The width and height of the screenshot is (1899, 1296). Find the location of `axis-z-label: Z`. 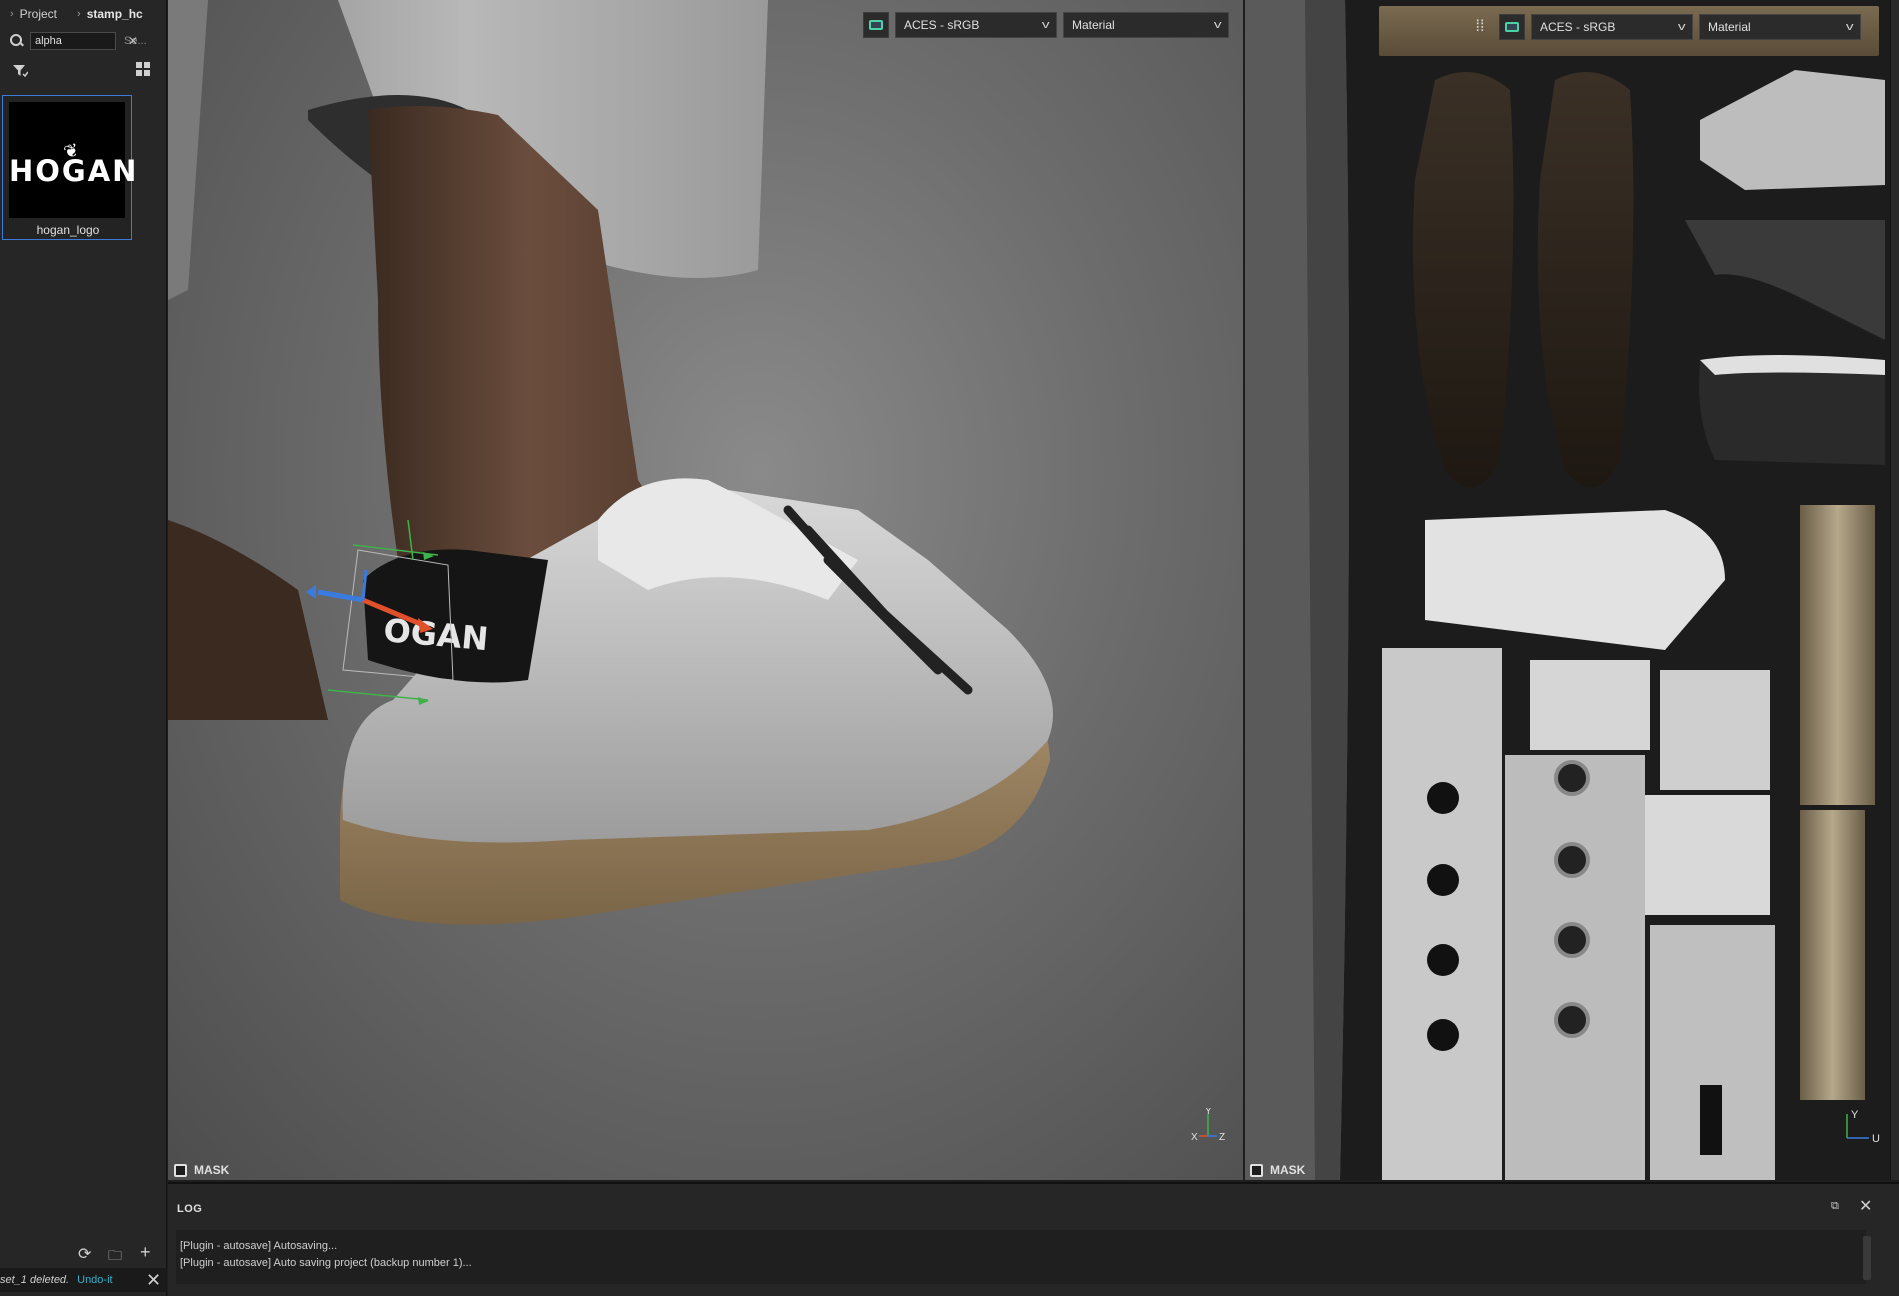

axis-z-label: Z is located at coordinates (1222, 1137).